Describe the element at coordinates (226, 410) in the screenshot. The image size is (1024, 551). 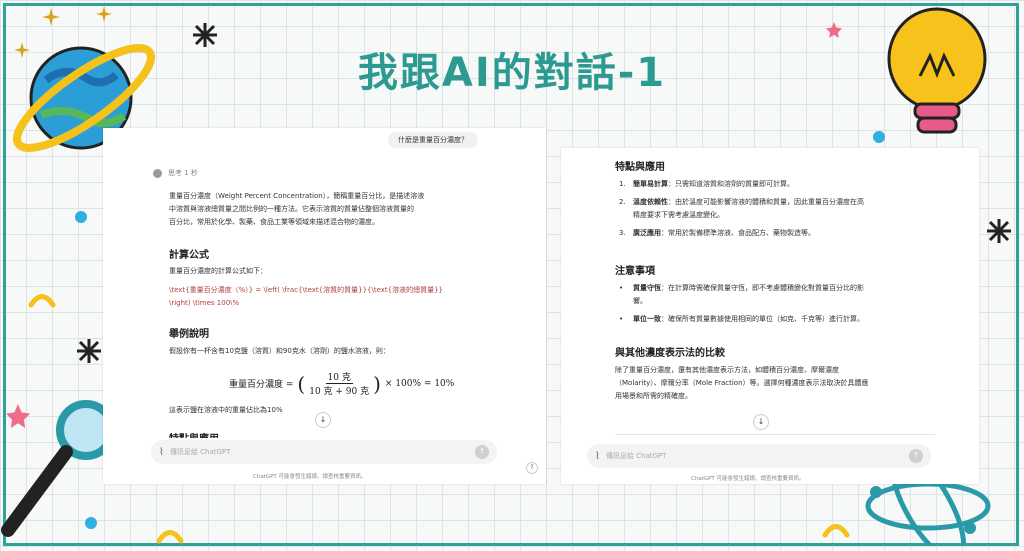
I see `result-text: 這表示鹽在溶液中的重量佔比為10%` at that location.